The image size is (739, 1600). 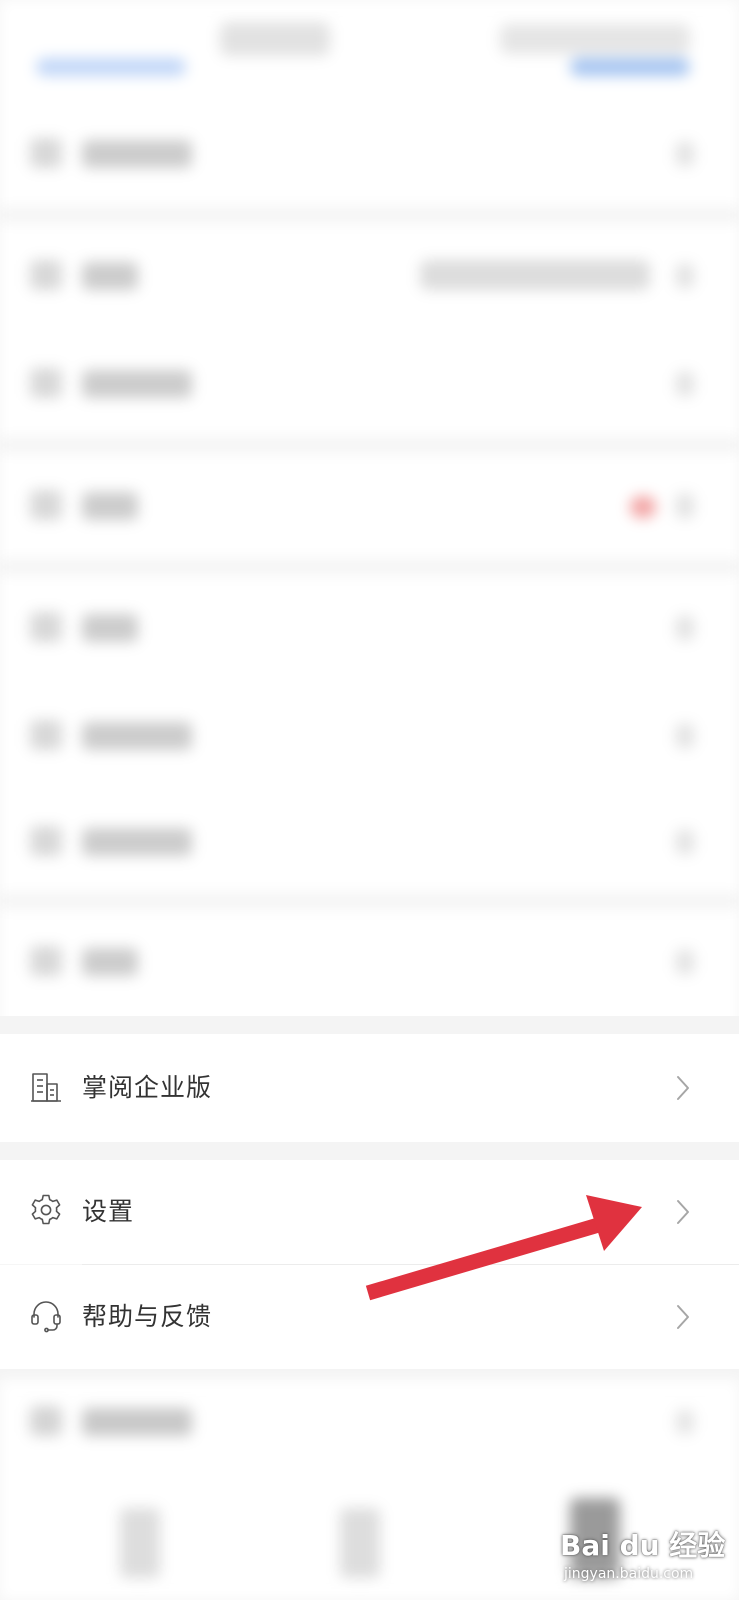 I want to click on menu-item-label: 掌阅企业版, so click(x=147, y=1087).